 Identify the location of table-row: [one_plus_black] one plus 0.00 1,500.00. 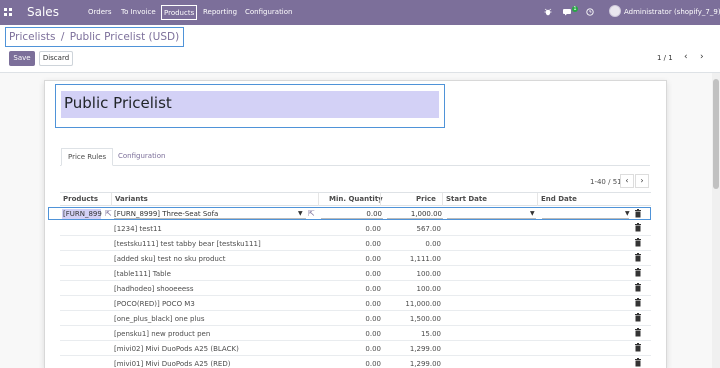
(355, 318).